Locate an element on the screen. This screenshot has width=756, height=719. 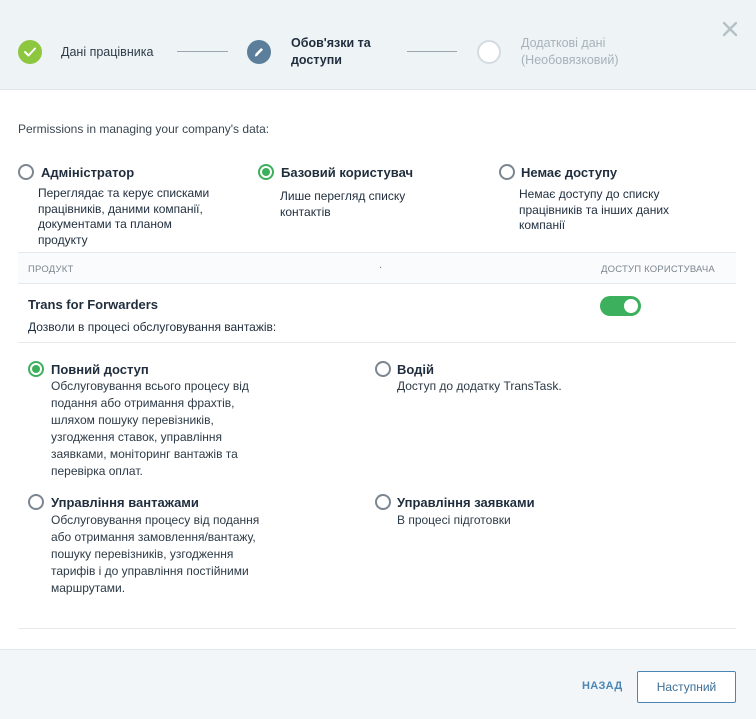
desc-line: Обслуговування всього процесу від is located at coordinates (150, 386).